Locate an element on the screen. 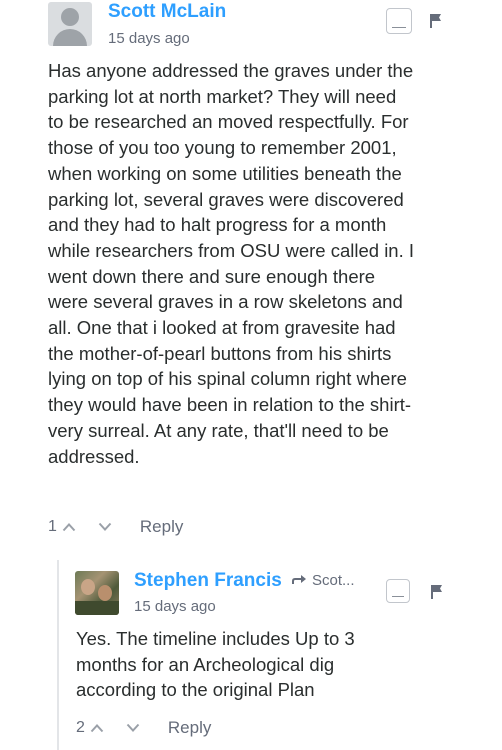 Image resolution: width=502 pixels, height=750 pixels. avatar-placeholder-icon is located at coordinates (70, 17).